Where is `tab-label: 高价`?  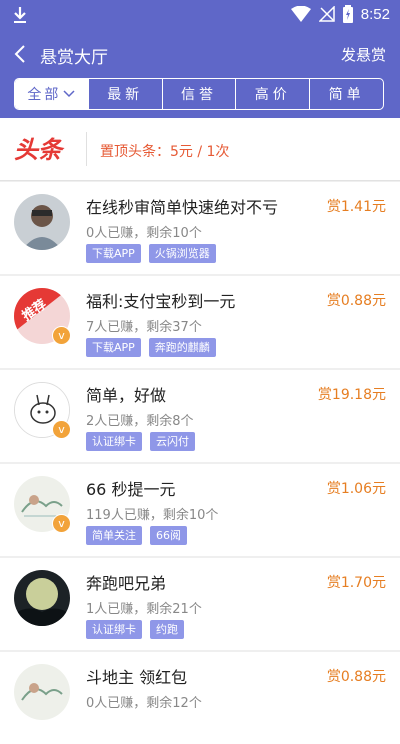 tab-label: 高价 is located at coordinates (272, 95).